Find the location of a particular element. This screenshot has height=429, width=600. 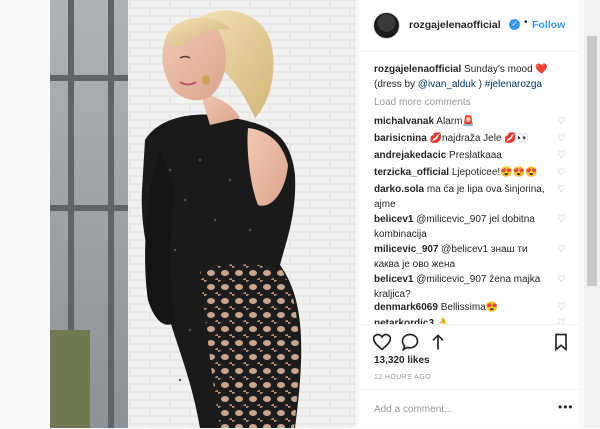

comment-item: andrejakedacic Preslatkaaa is located at coordinates (461, 155).